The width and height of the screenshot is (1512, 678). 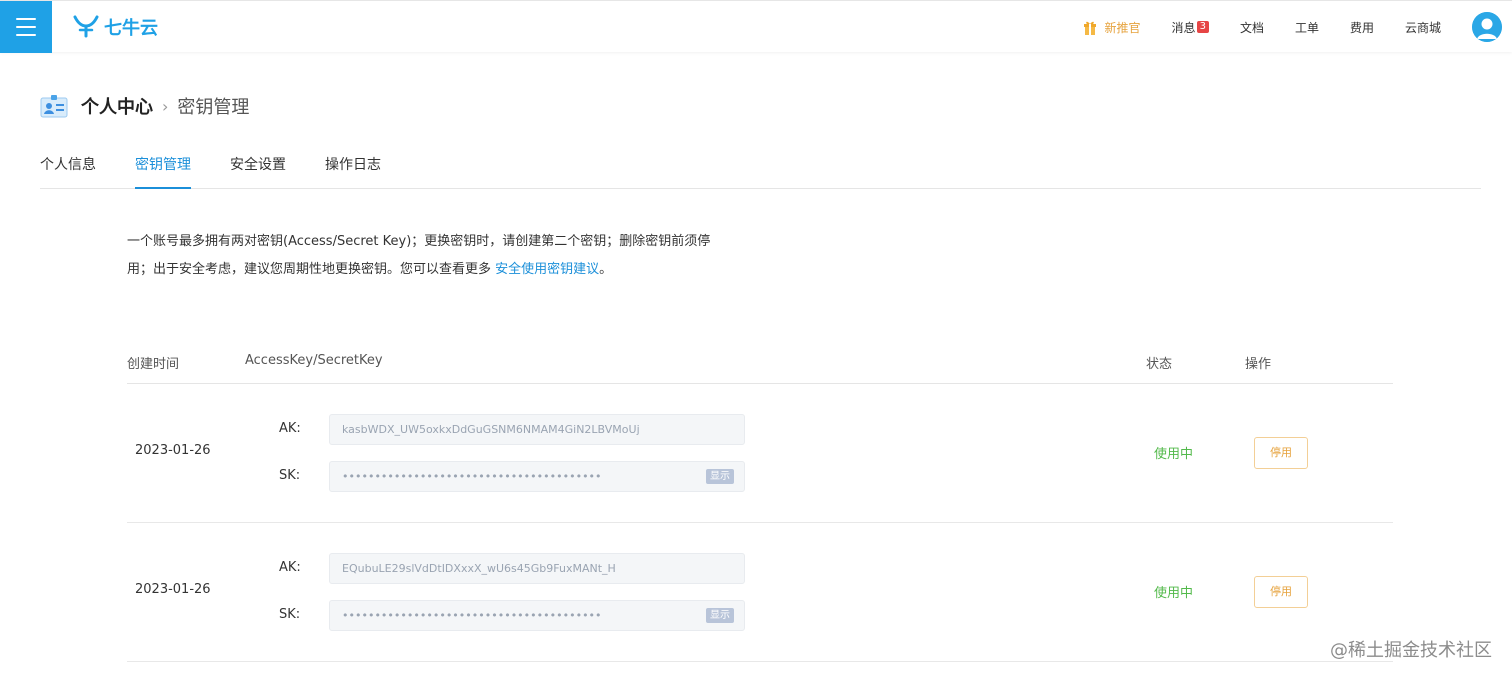 I want to click on hamburger-menu-button, so click(x=26, y=27).